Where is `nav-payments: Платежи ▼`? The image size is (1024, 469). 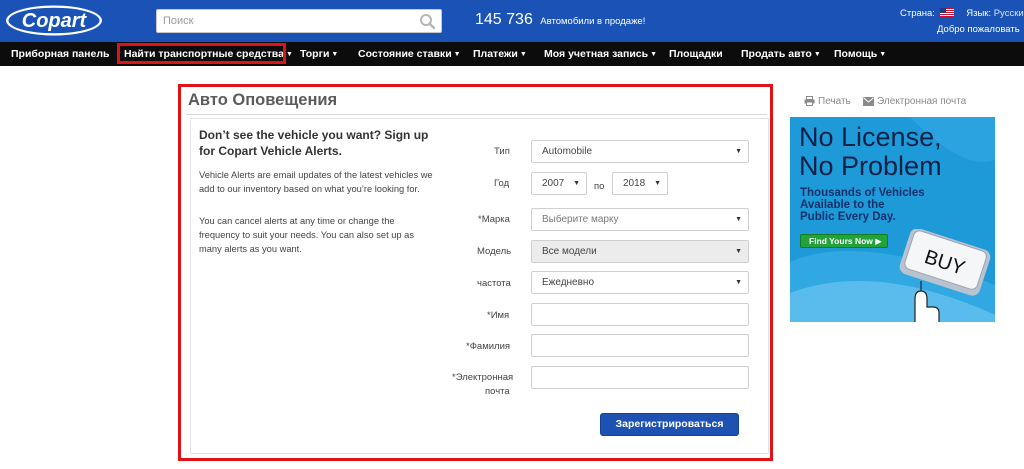
nav-payments: Платежи ▼ is located at coordinates (500, 54).